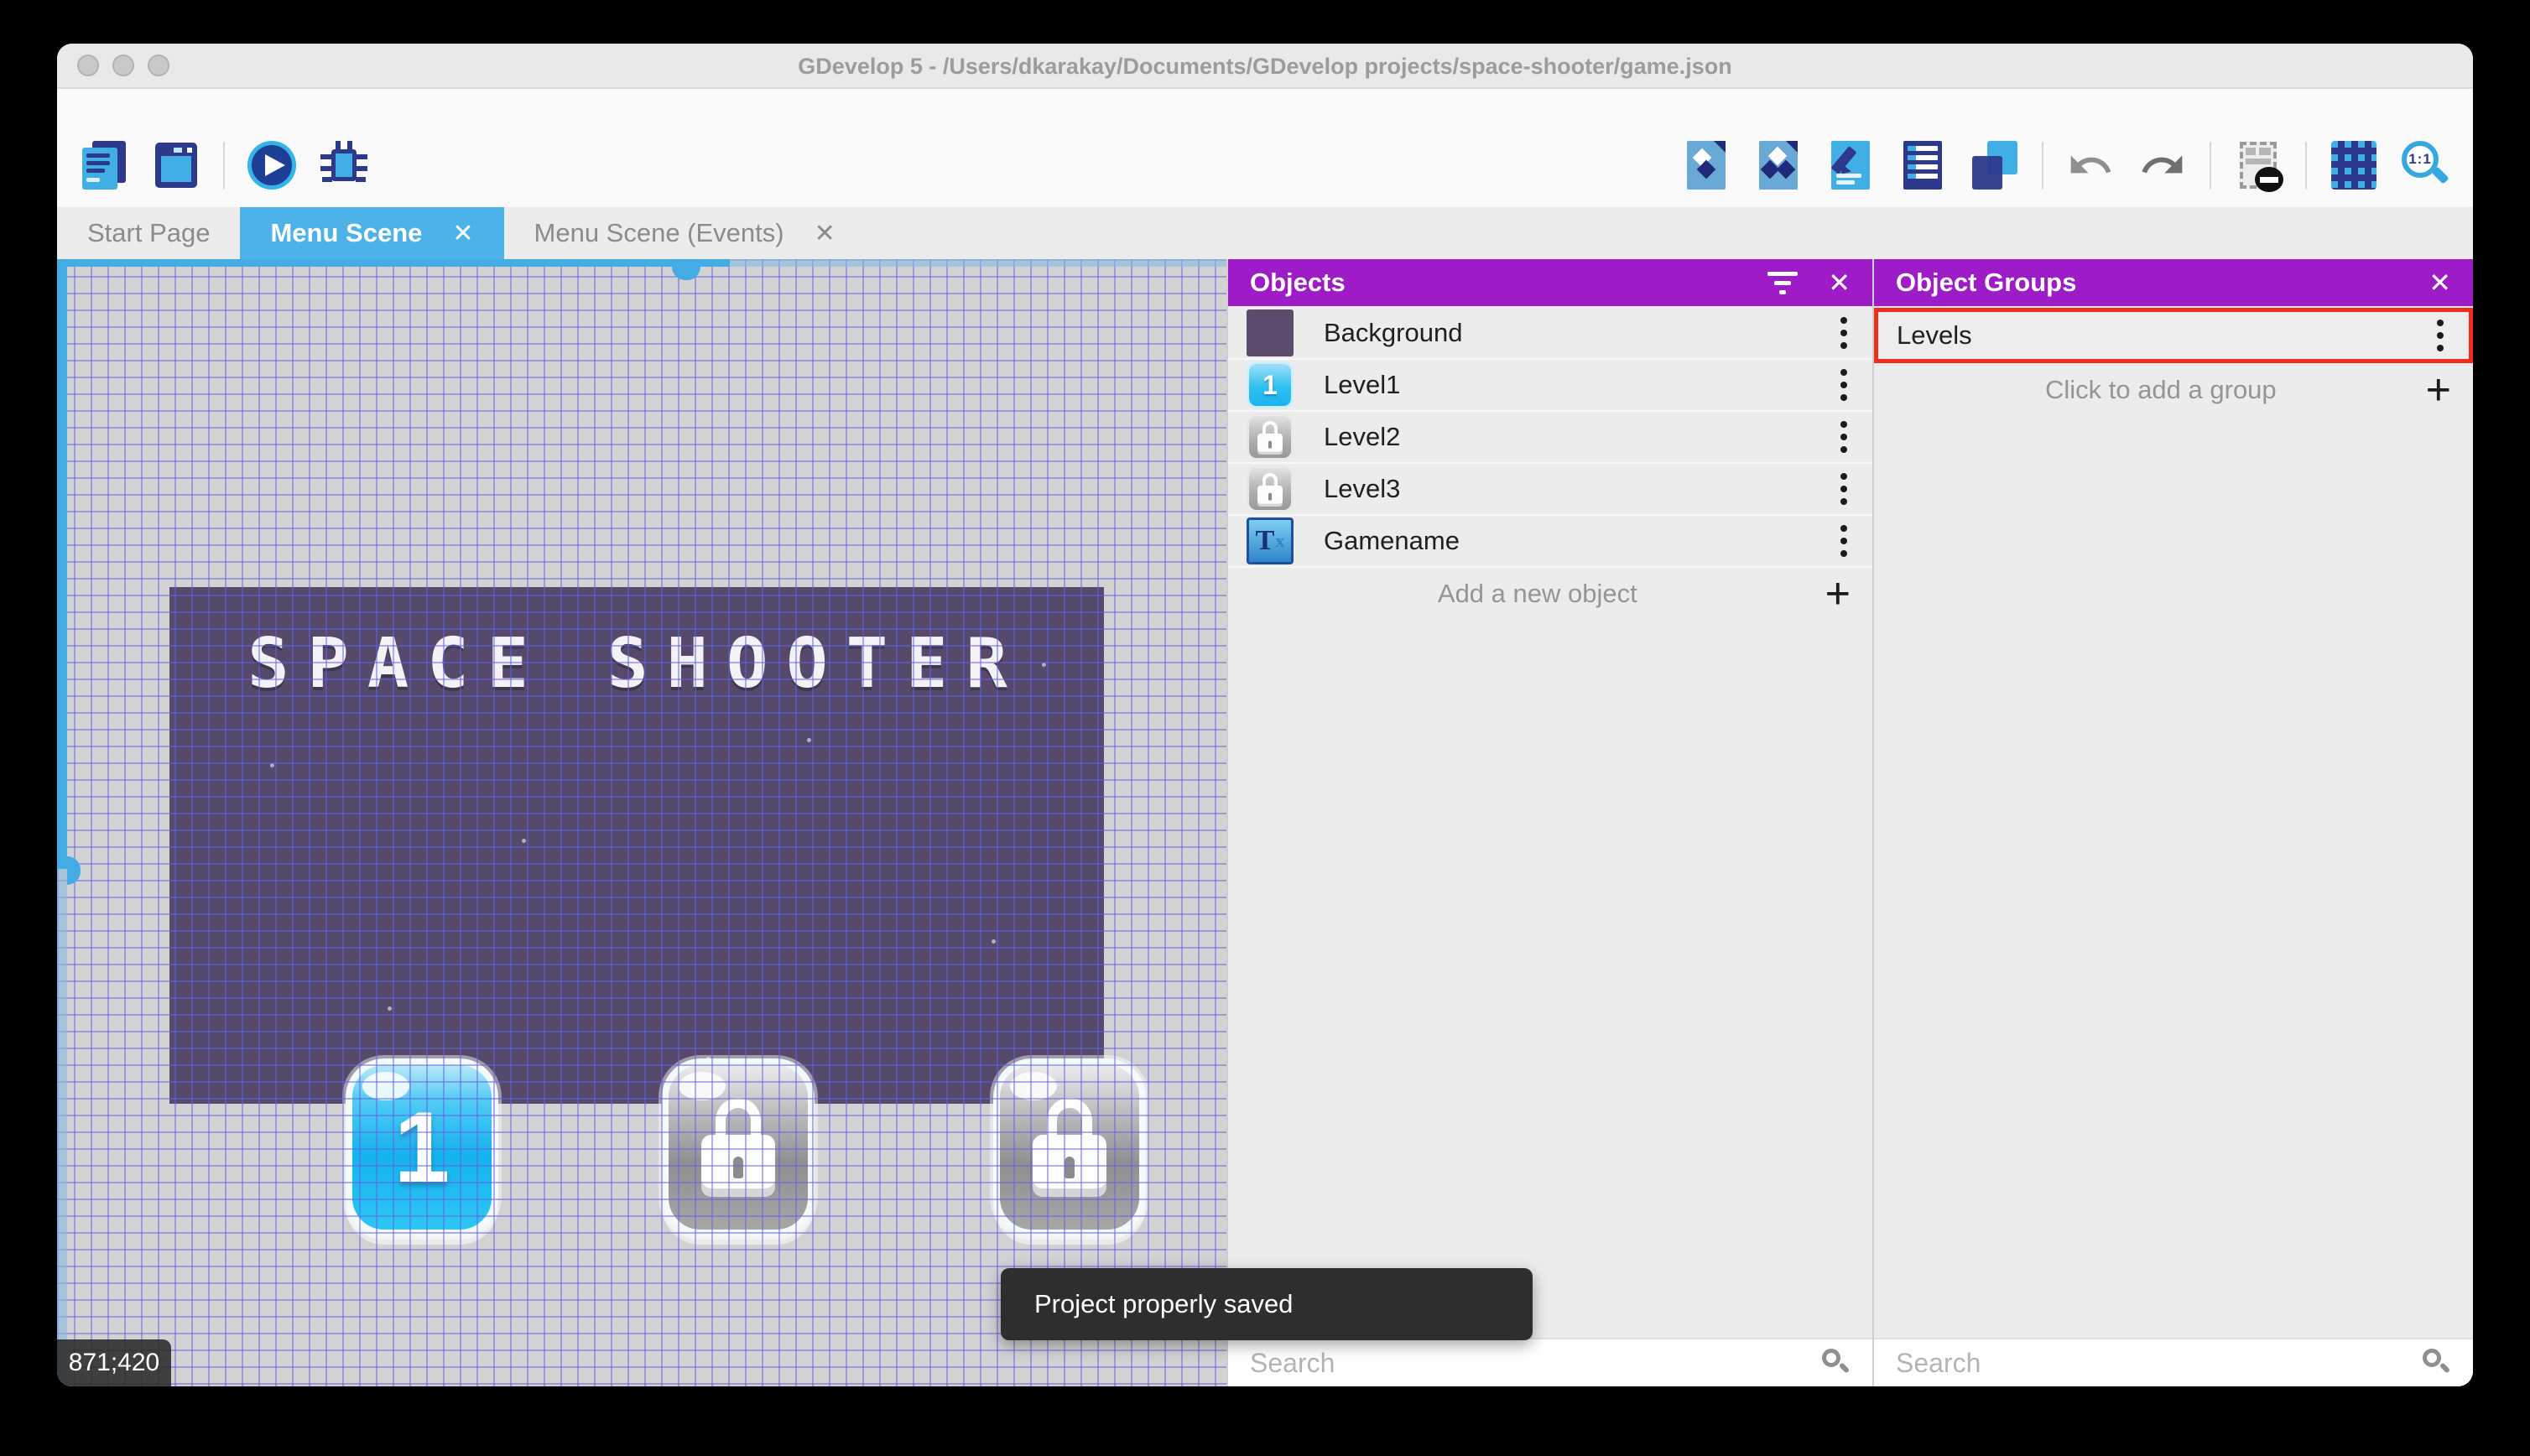  What do you see at coordinates (2420, 160) in the screenshot?
I see `zoom-ratio-label: 1:1` at bounding box center [2420, 160].